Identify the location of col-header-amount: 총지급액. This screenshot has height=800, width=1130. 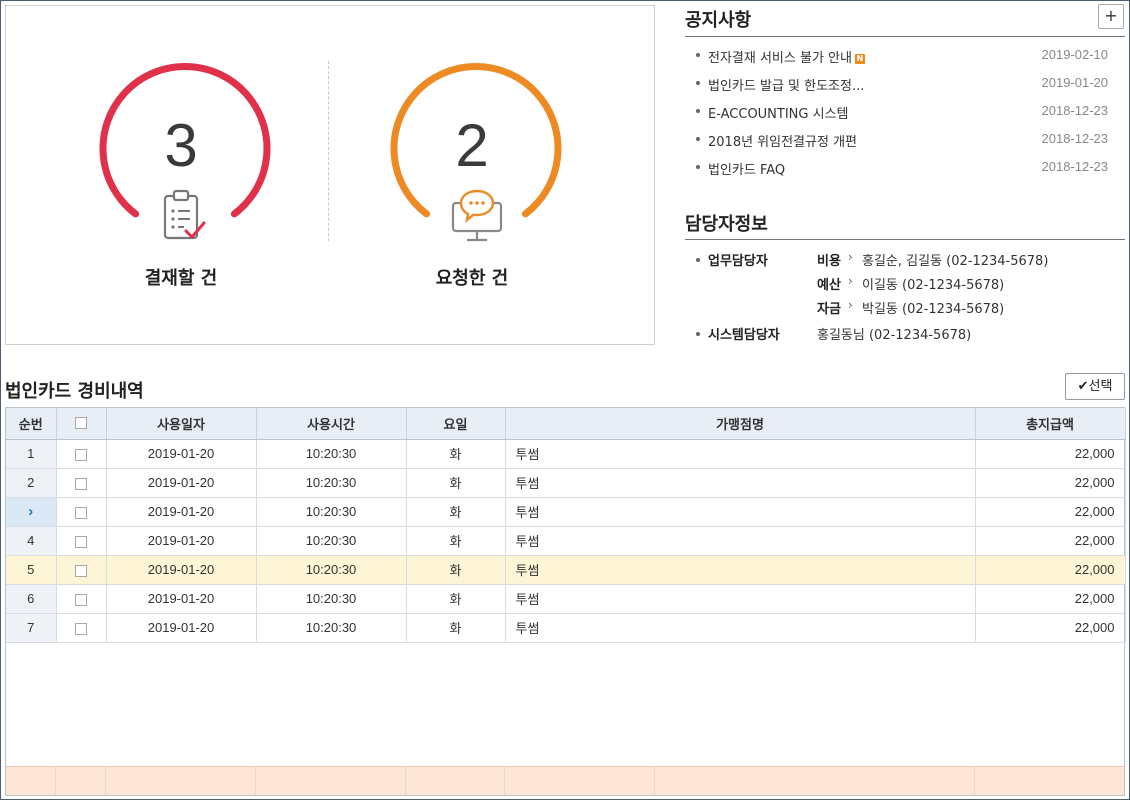
(1050, 424).